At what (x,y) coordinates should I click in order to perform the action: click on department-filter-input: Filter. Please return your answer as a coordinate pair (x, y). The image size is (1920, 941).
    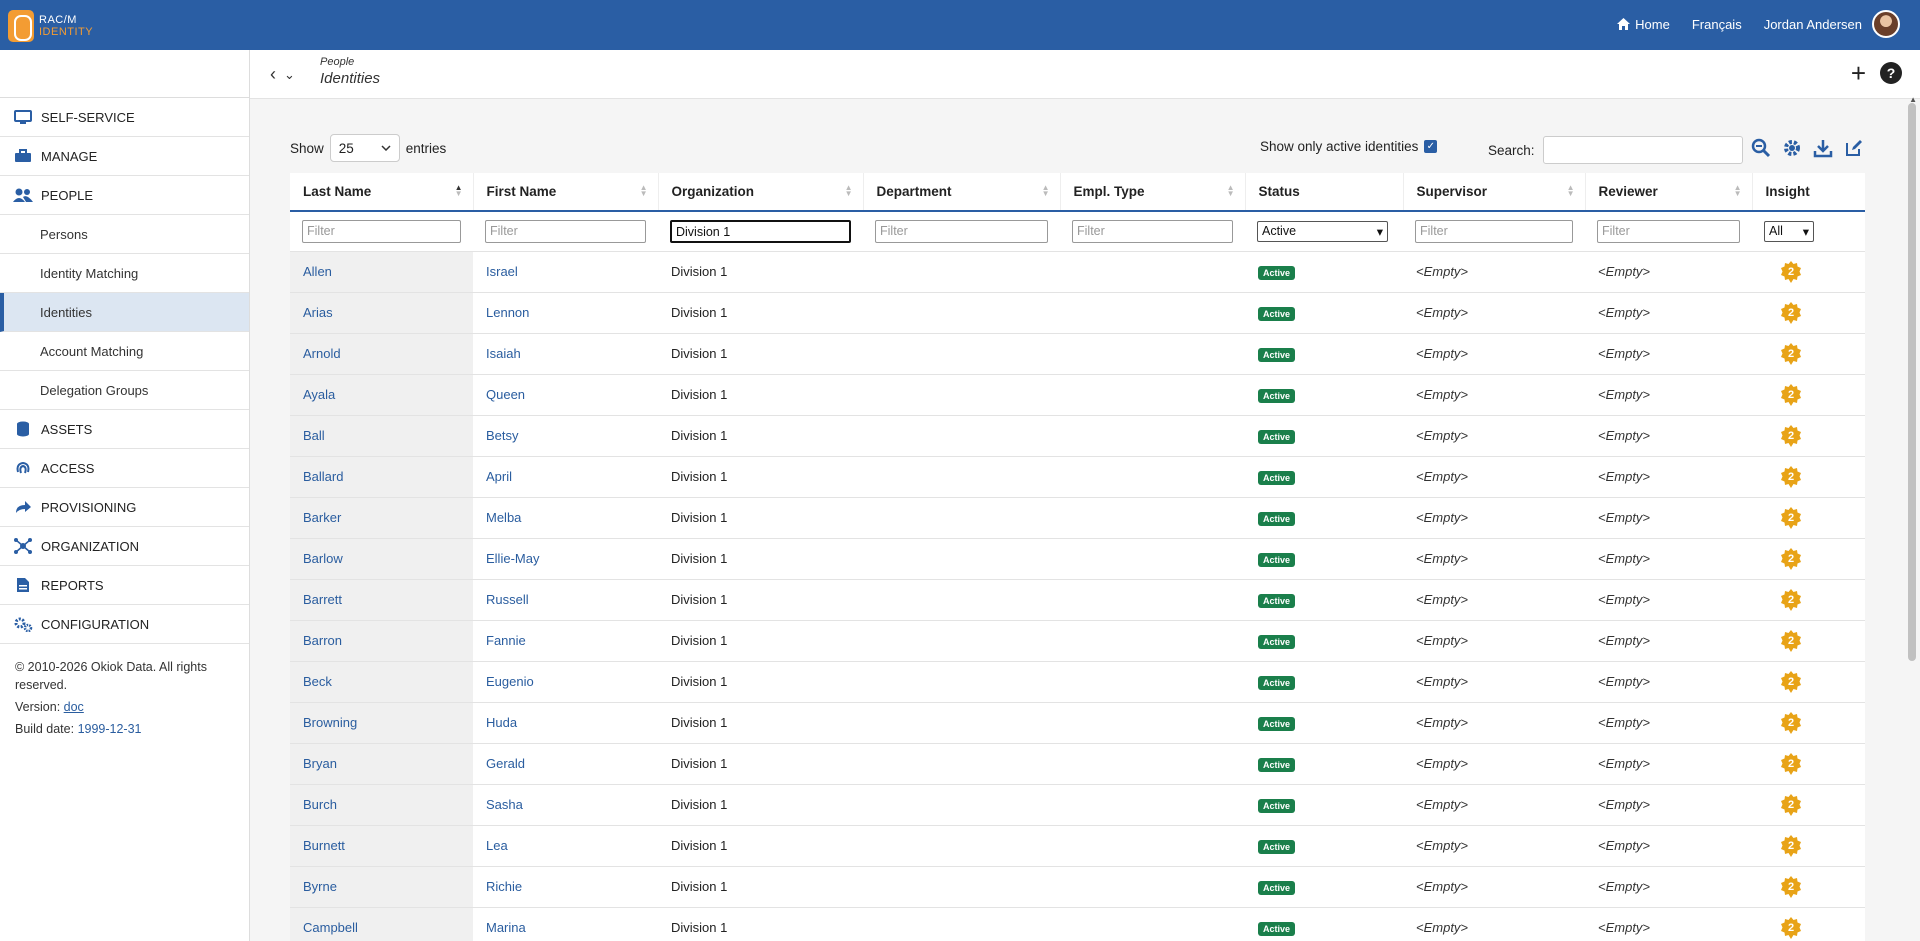
    Looking at the image, I should click on (961, 231).